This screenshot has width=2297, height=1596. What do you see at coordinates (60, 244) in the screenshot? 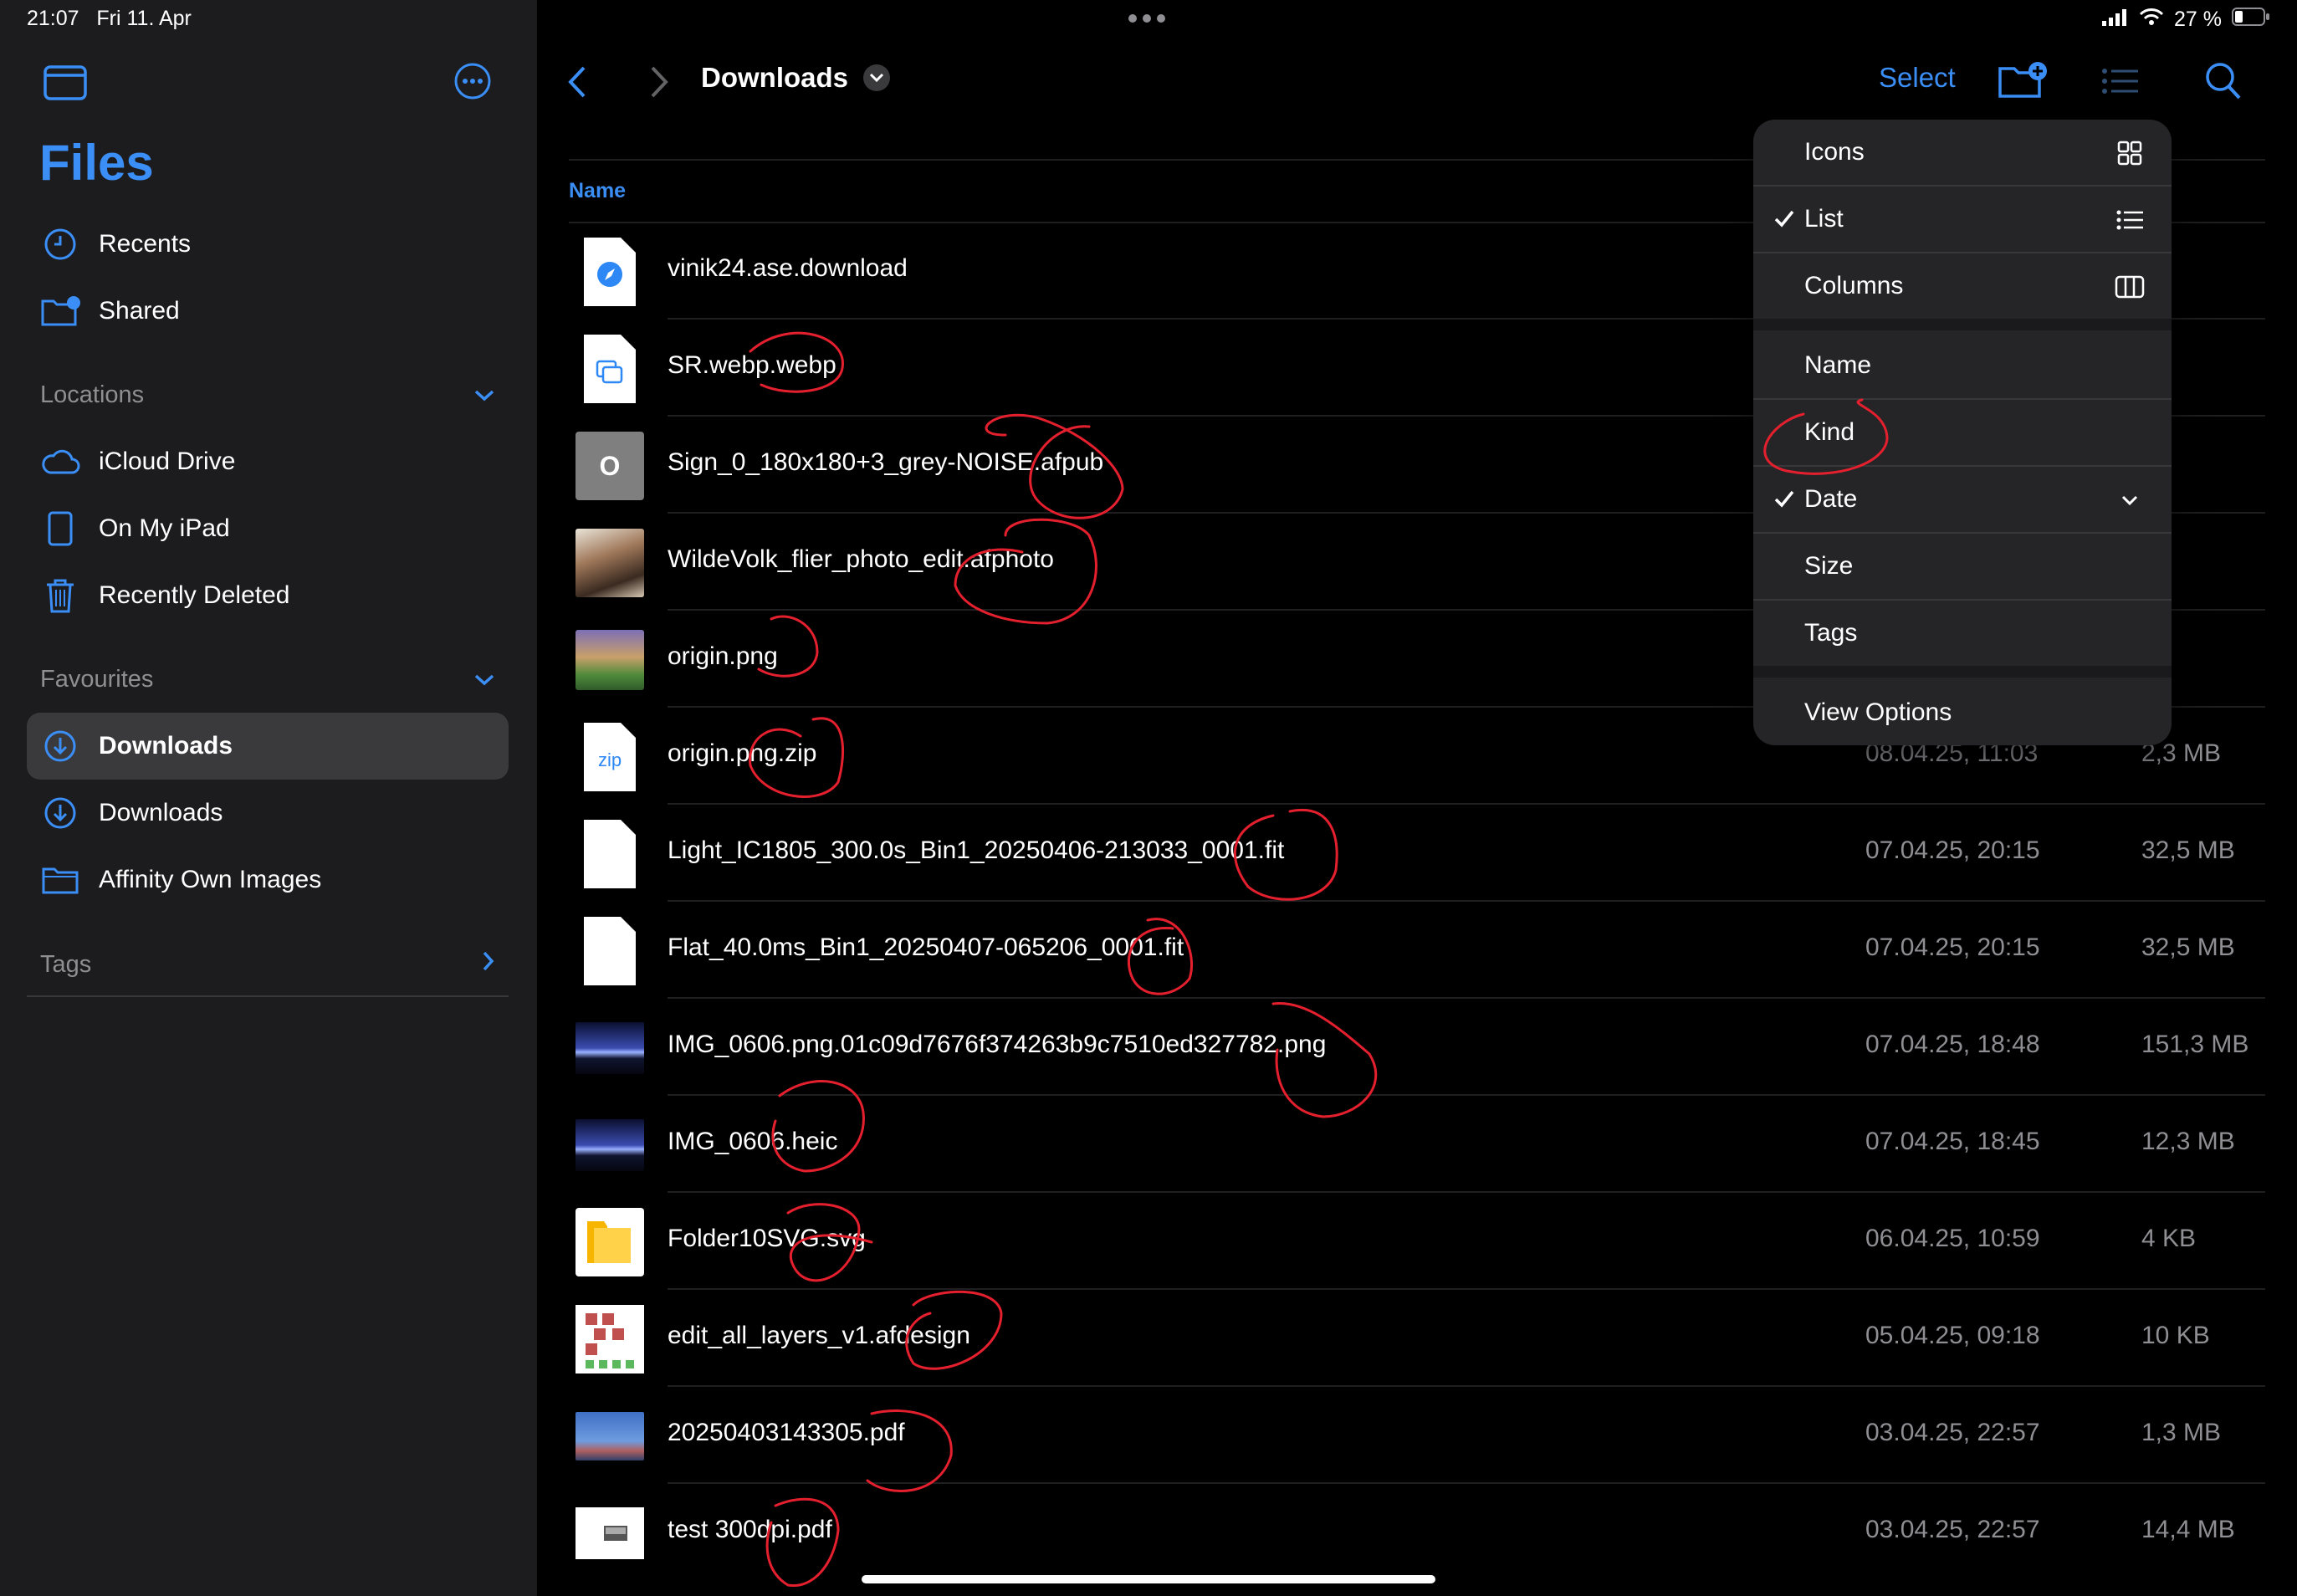
I see `clock-icon` at bounding box center [60, 244].